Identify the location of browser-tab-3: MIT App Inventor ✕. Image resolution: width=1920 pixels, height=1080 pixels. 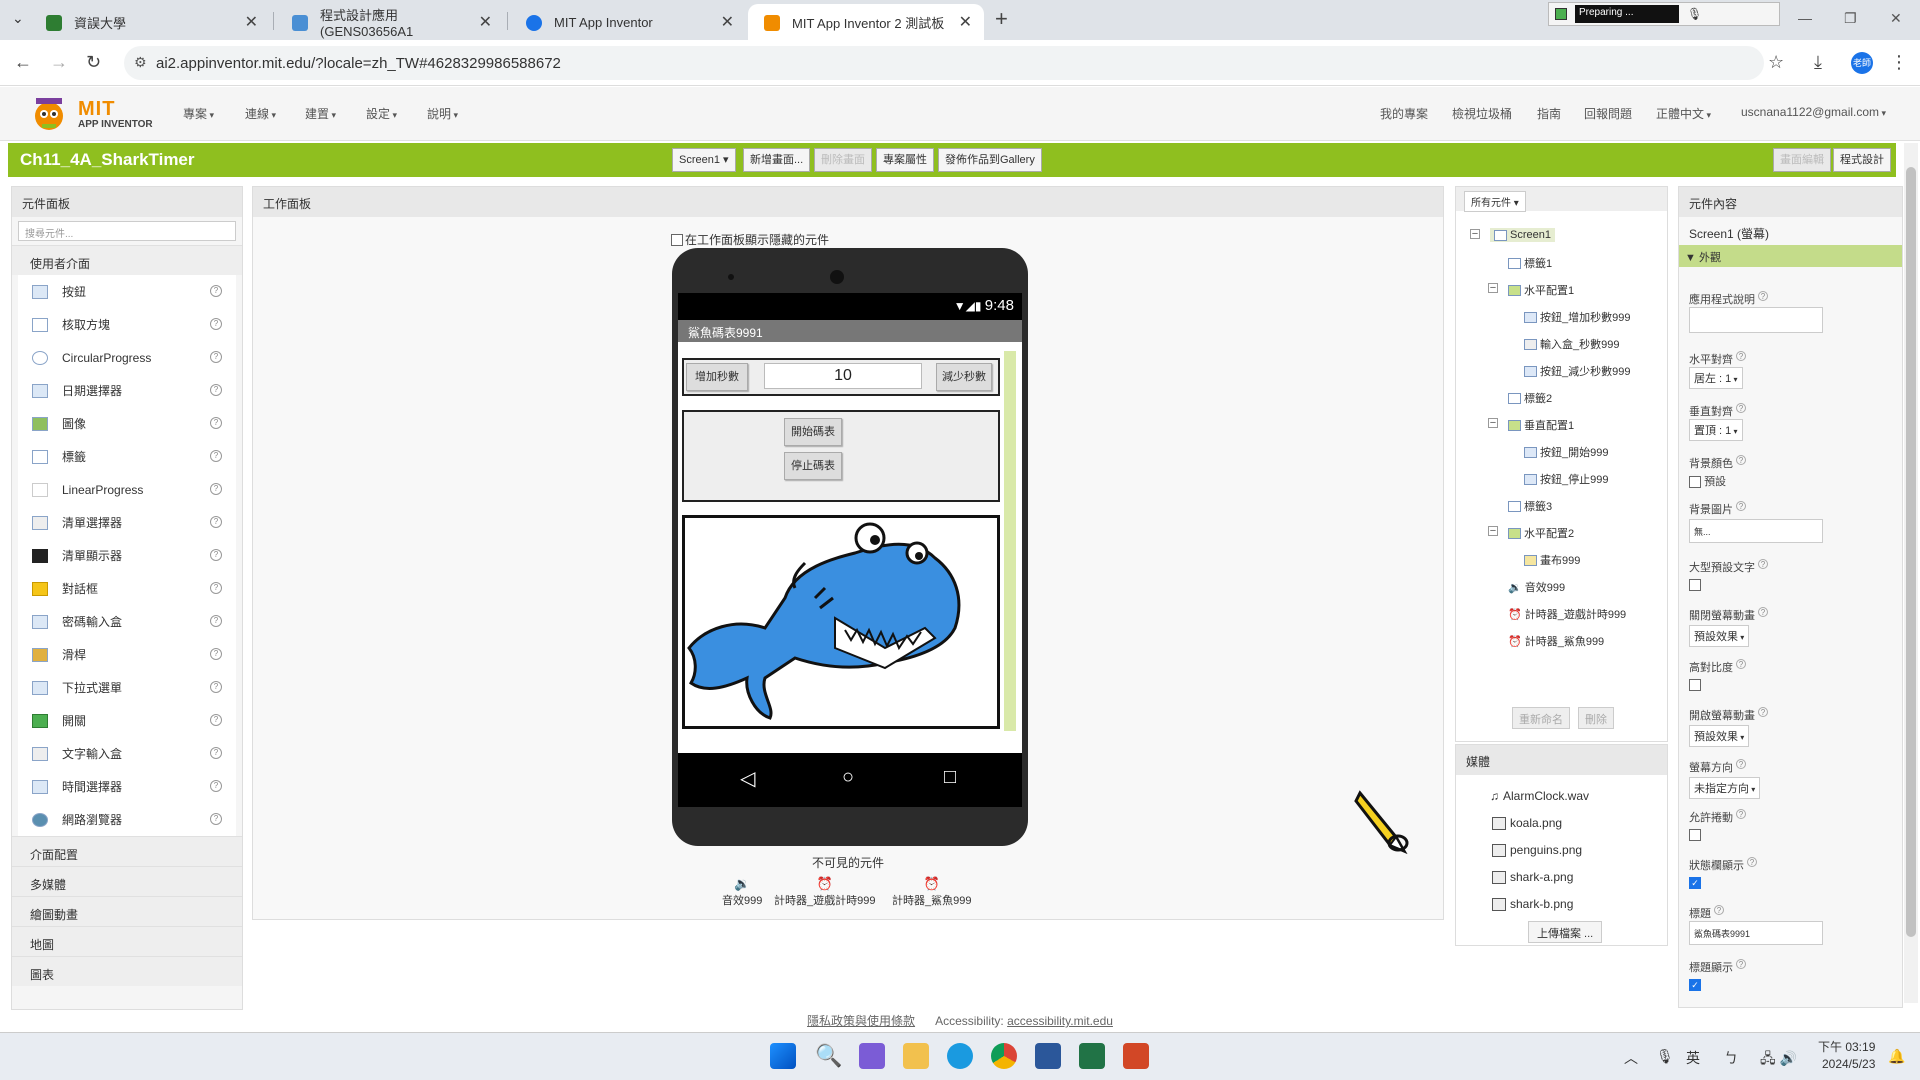
(628, 22).